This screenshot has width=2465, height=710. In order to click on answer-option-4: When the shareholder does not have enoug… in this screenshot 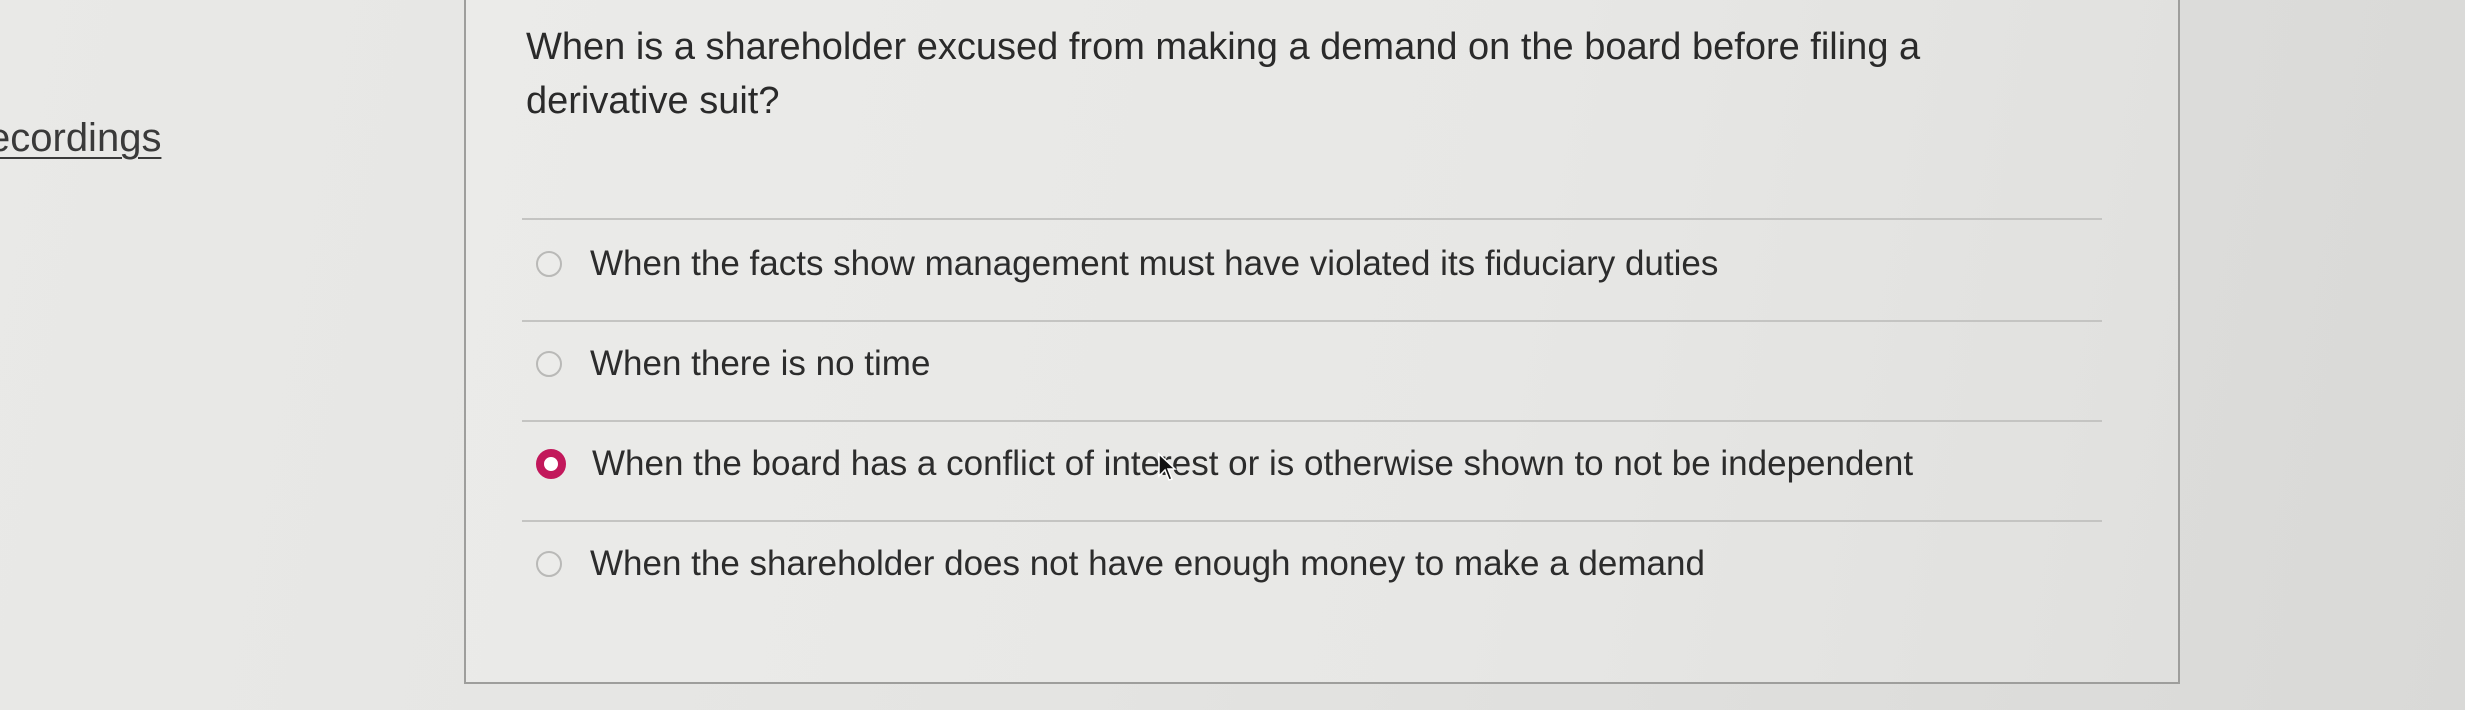, I will do `click(1120, 564)`.